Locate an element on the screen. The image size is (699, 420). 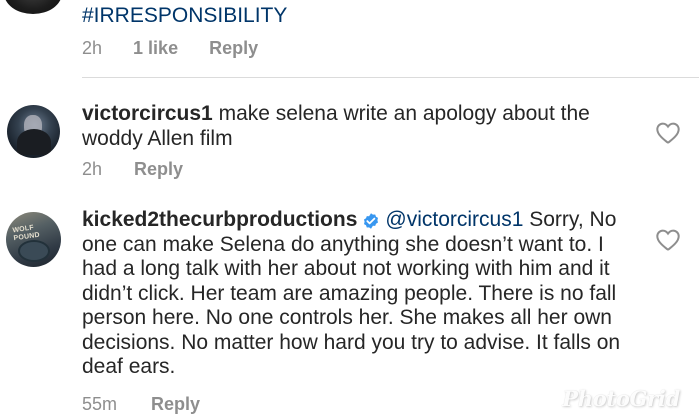
avatar: WOLF POUND is located at coordinates (33, 239).